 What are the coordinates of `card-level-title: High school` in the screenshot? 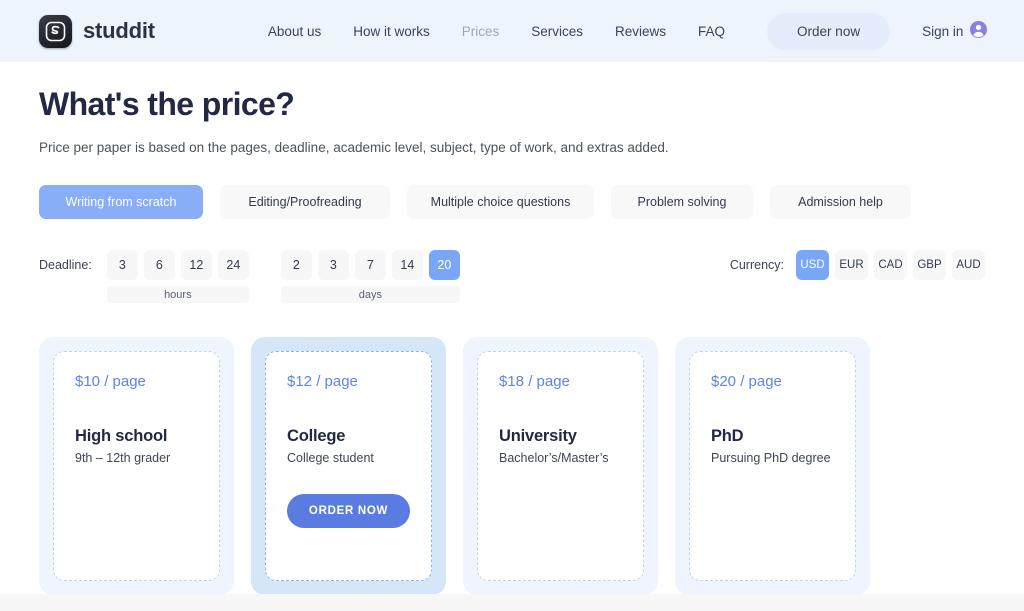 It's located at (121, 436).